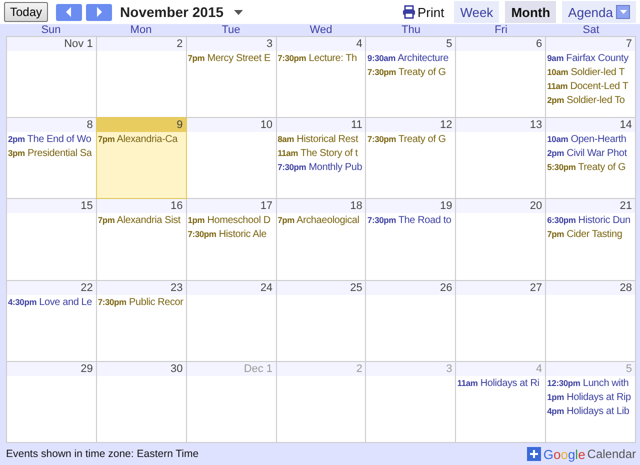  Describe the element at coordinates (411, 320) in the screenshot. I see `day-cell: 26` at that location.